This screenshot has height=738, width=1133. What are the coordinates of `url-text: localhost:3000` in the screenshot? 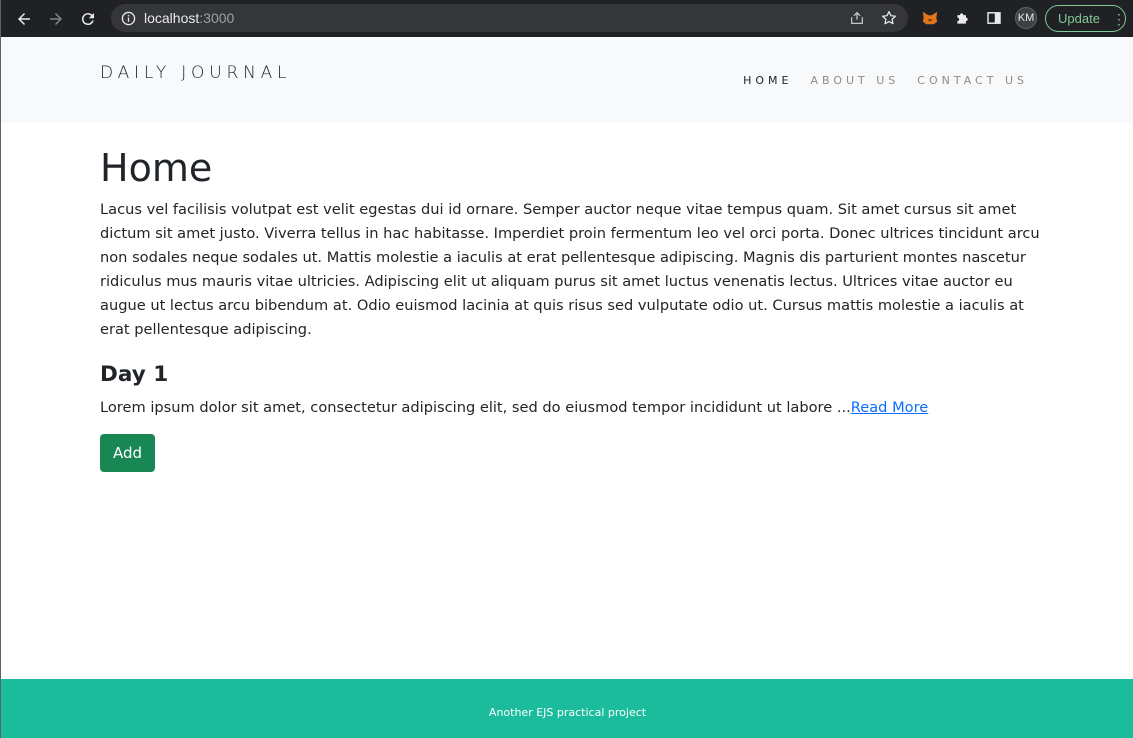 It's located at (189, 18).